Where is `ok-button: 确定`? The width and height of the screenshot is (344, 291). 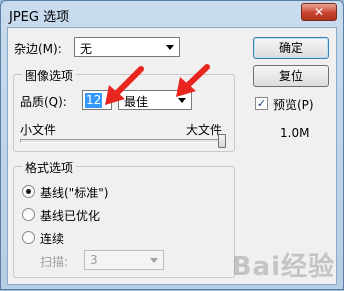 ok-button: 确定 is located at coordinates (291, 48).